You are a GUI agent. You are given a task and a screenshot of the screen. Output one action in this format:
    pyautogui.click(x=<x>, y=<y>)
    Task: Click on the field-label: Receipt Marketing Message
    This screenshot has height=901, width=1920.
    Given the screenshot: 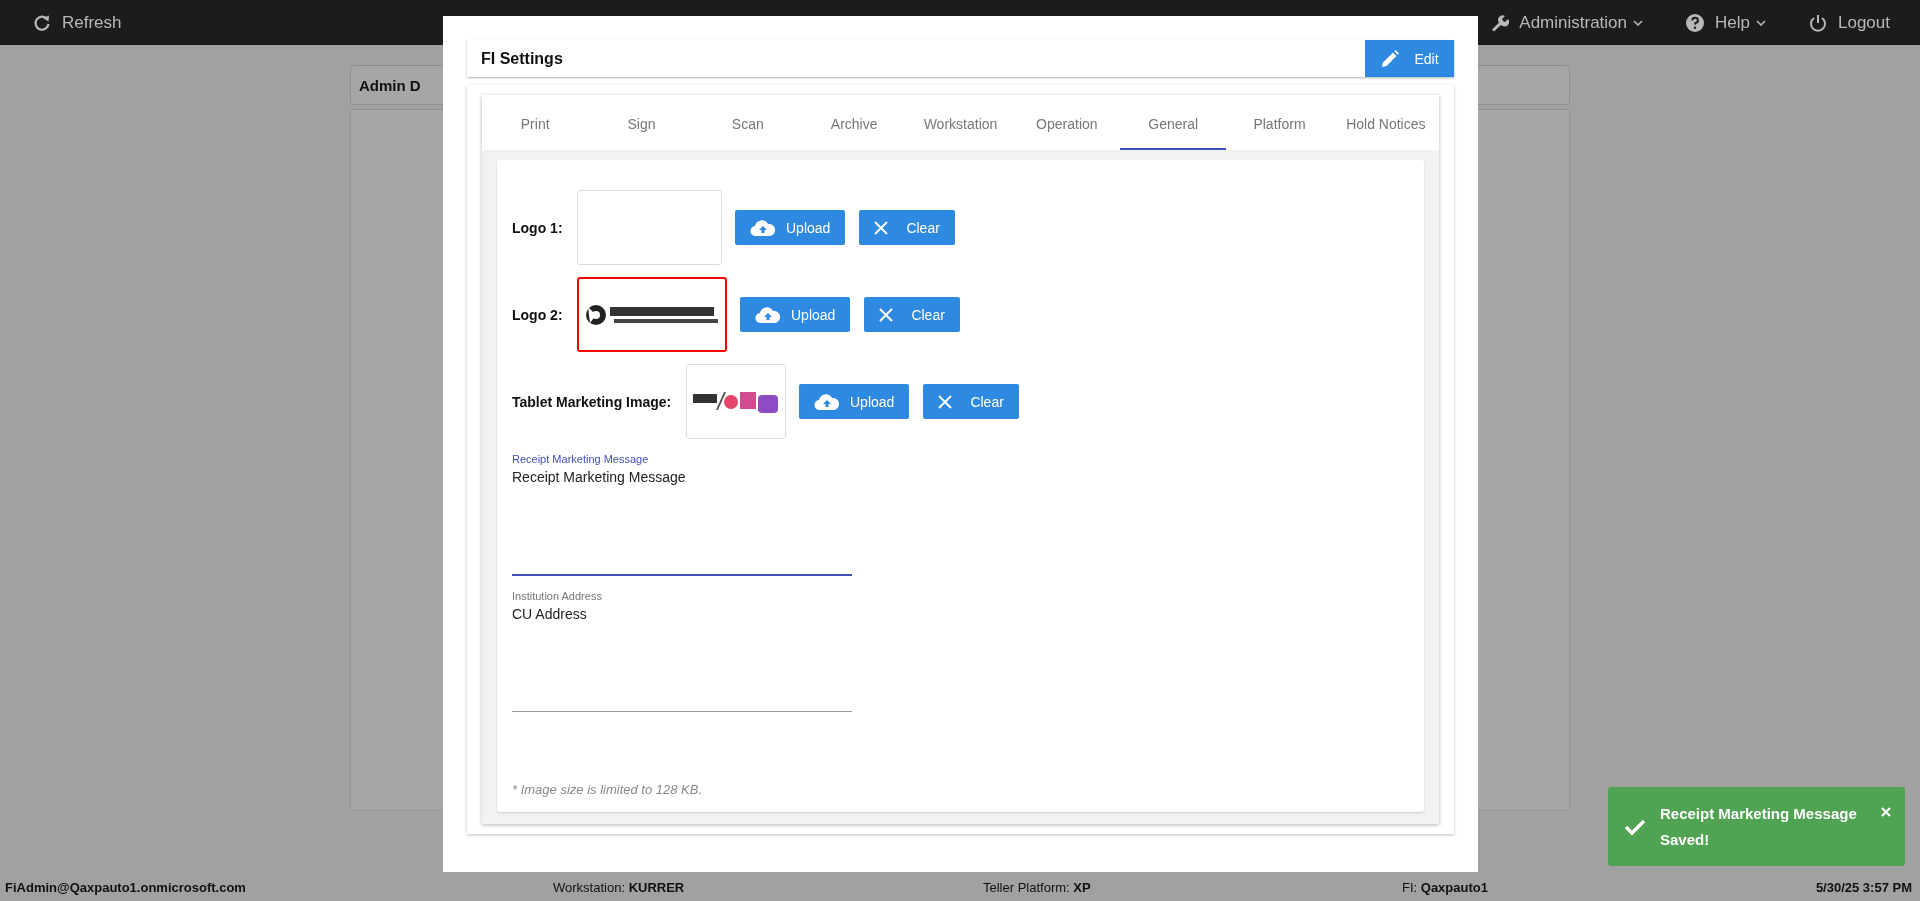 What is the action you would take?
    pyautogui.click(x=580, y=459)
    